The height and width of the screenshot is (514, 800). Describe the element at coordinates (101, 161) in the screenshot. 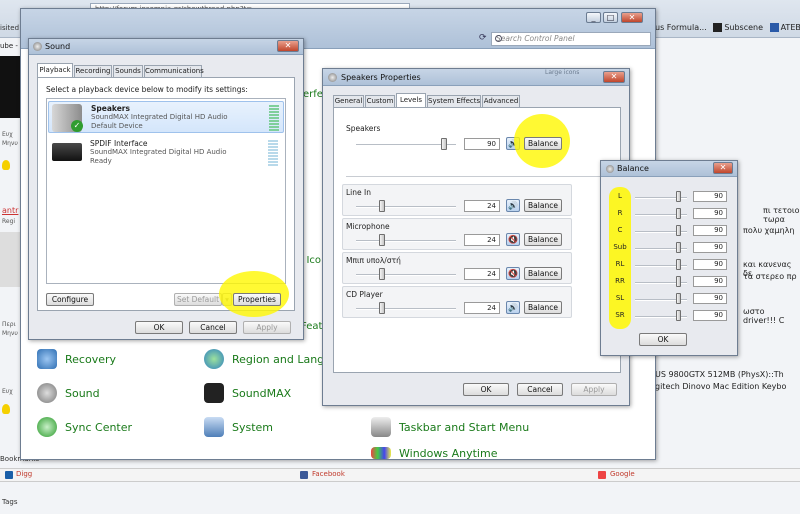

I see `device-status: Ready` at that location.